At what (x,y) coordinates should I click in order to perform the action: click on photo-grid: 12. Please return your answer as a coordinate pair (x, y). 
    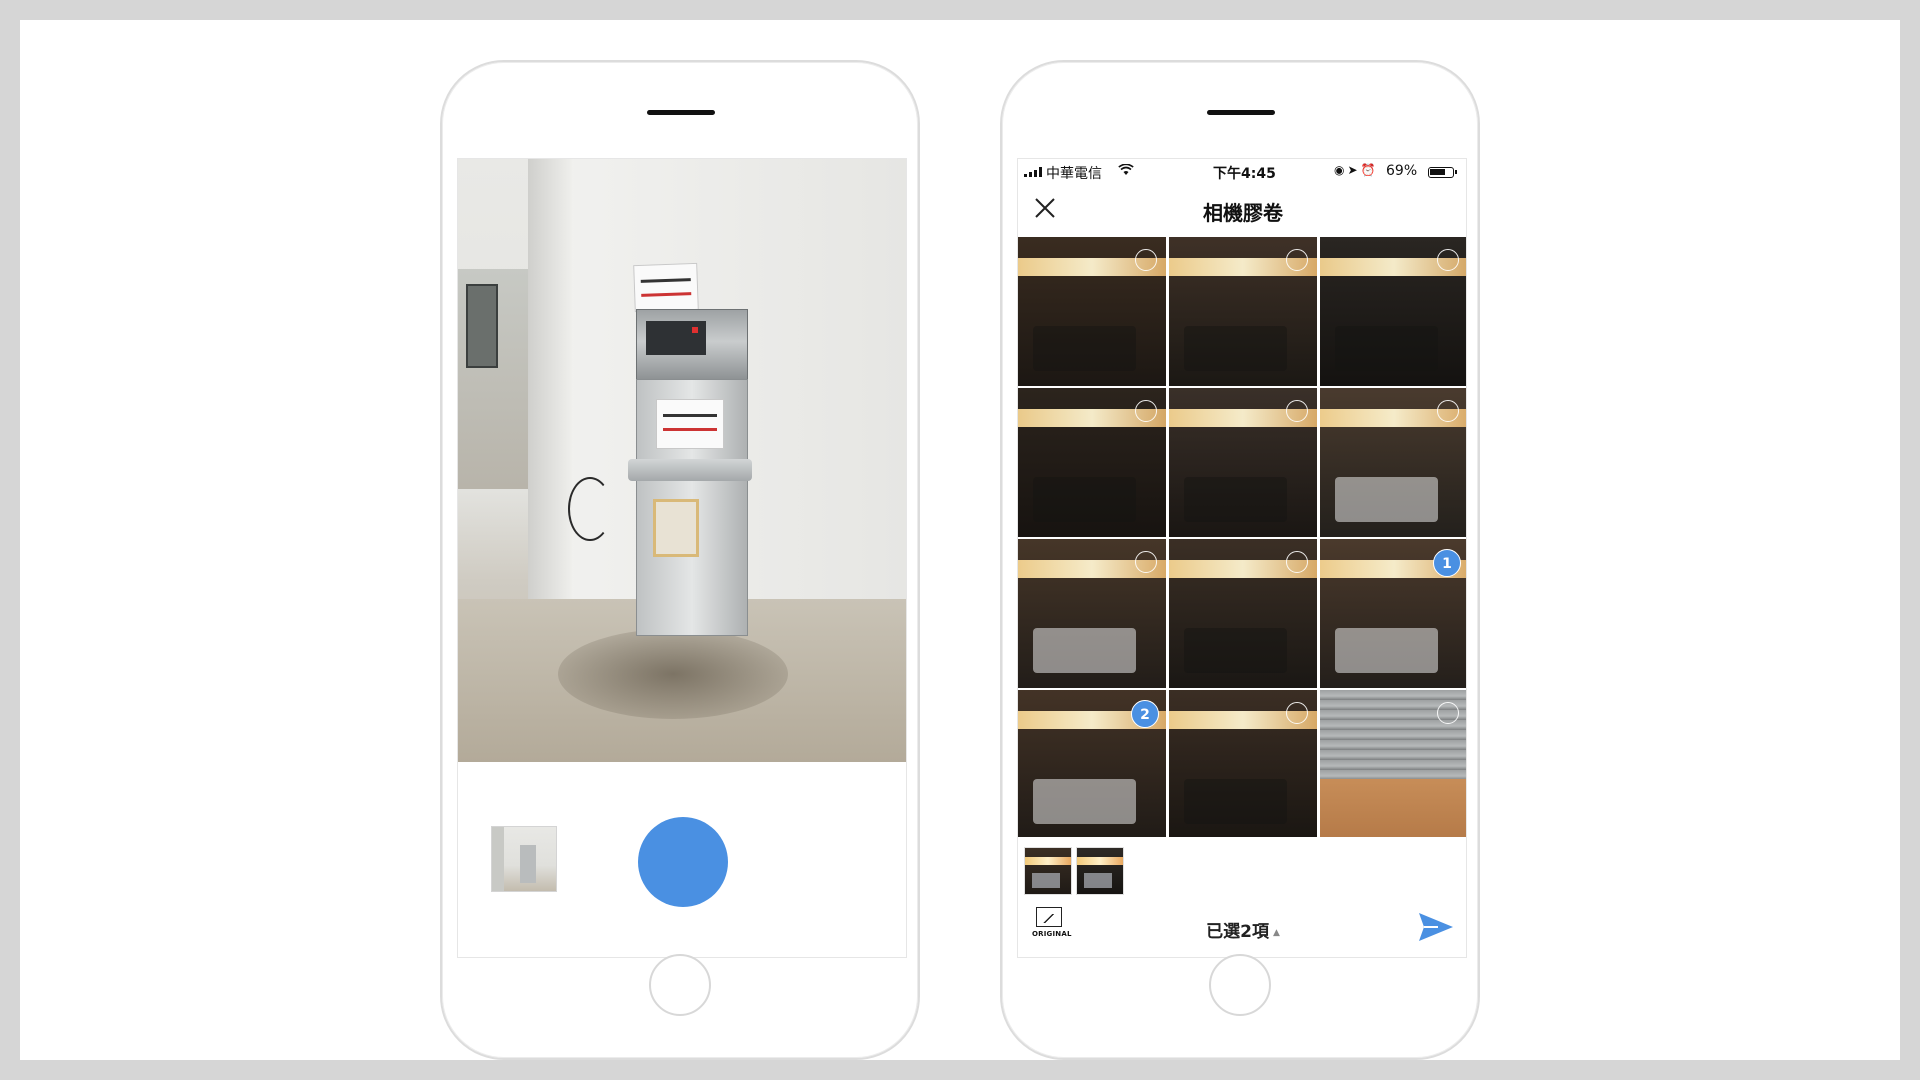
    Looking at the image, I should click on (1242, 537).